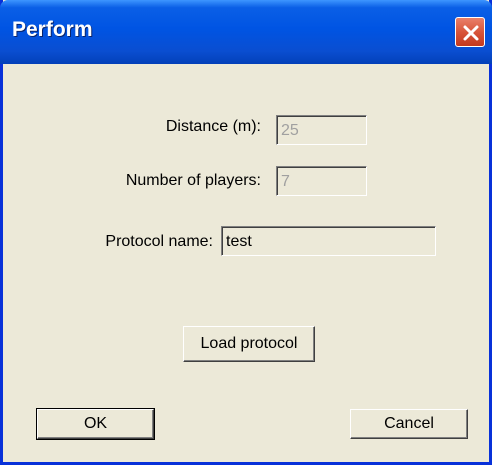 Image resolution: width=492 pixels, height=465 pixels. Describe the element at coordinates (321, 130) in the screenshot. I see `distance-field: 25` at that location.